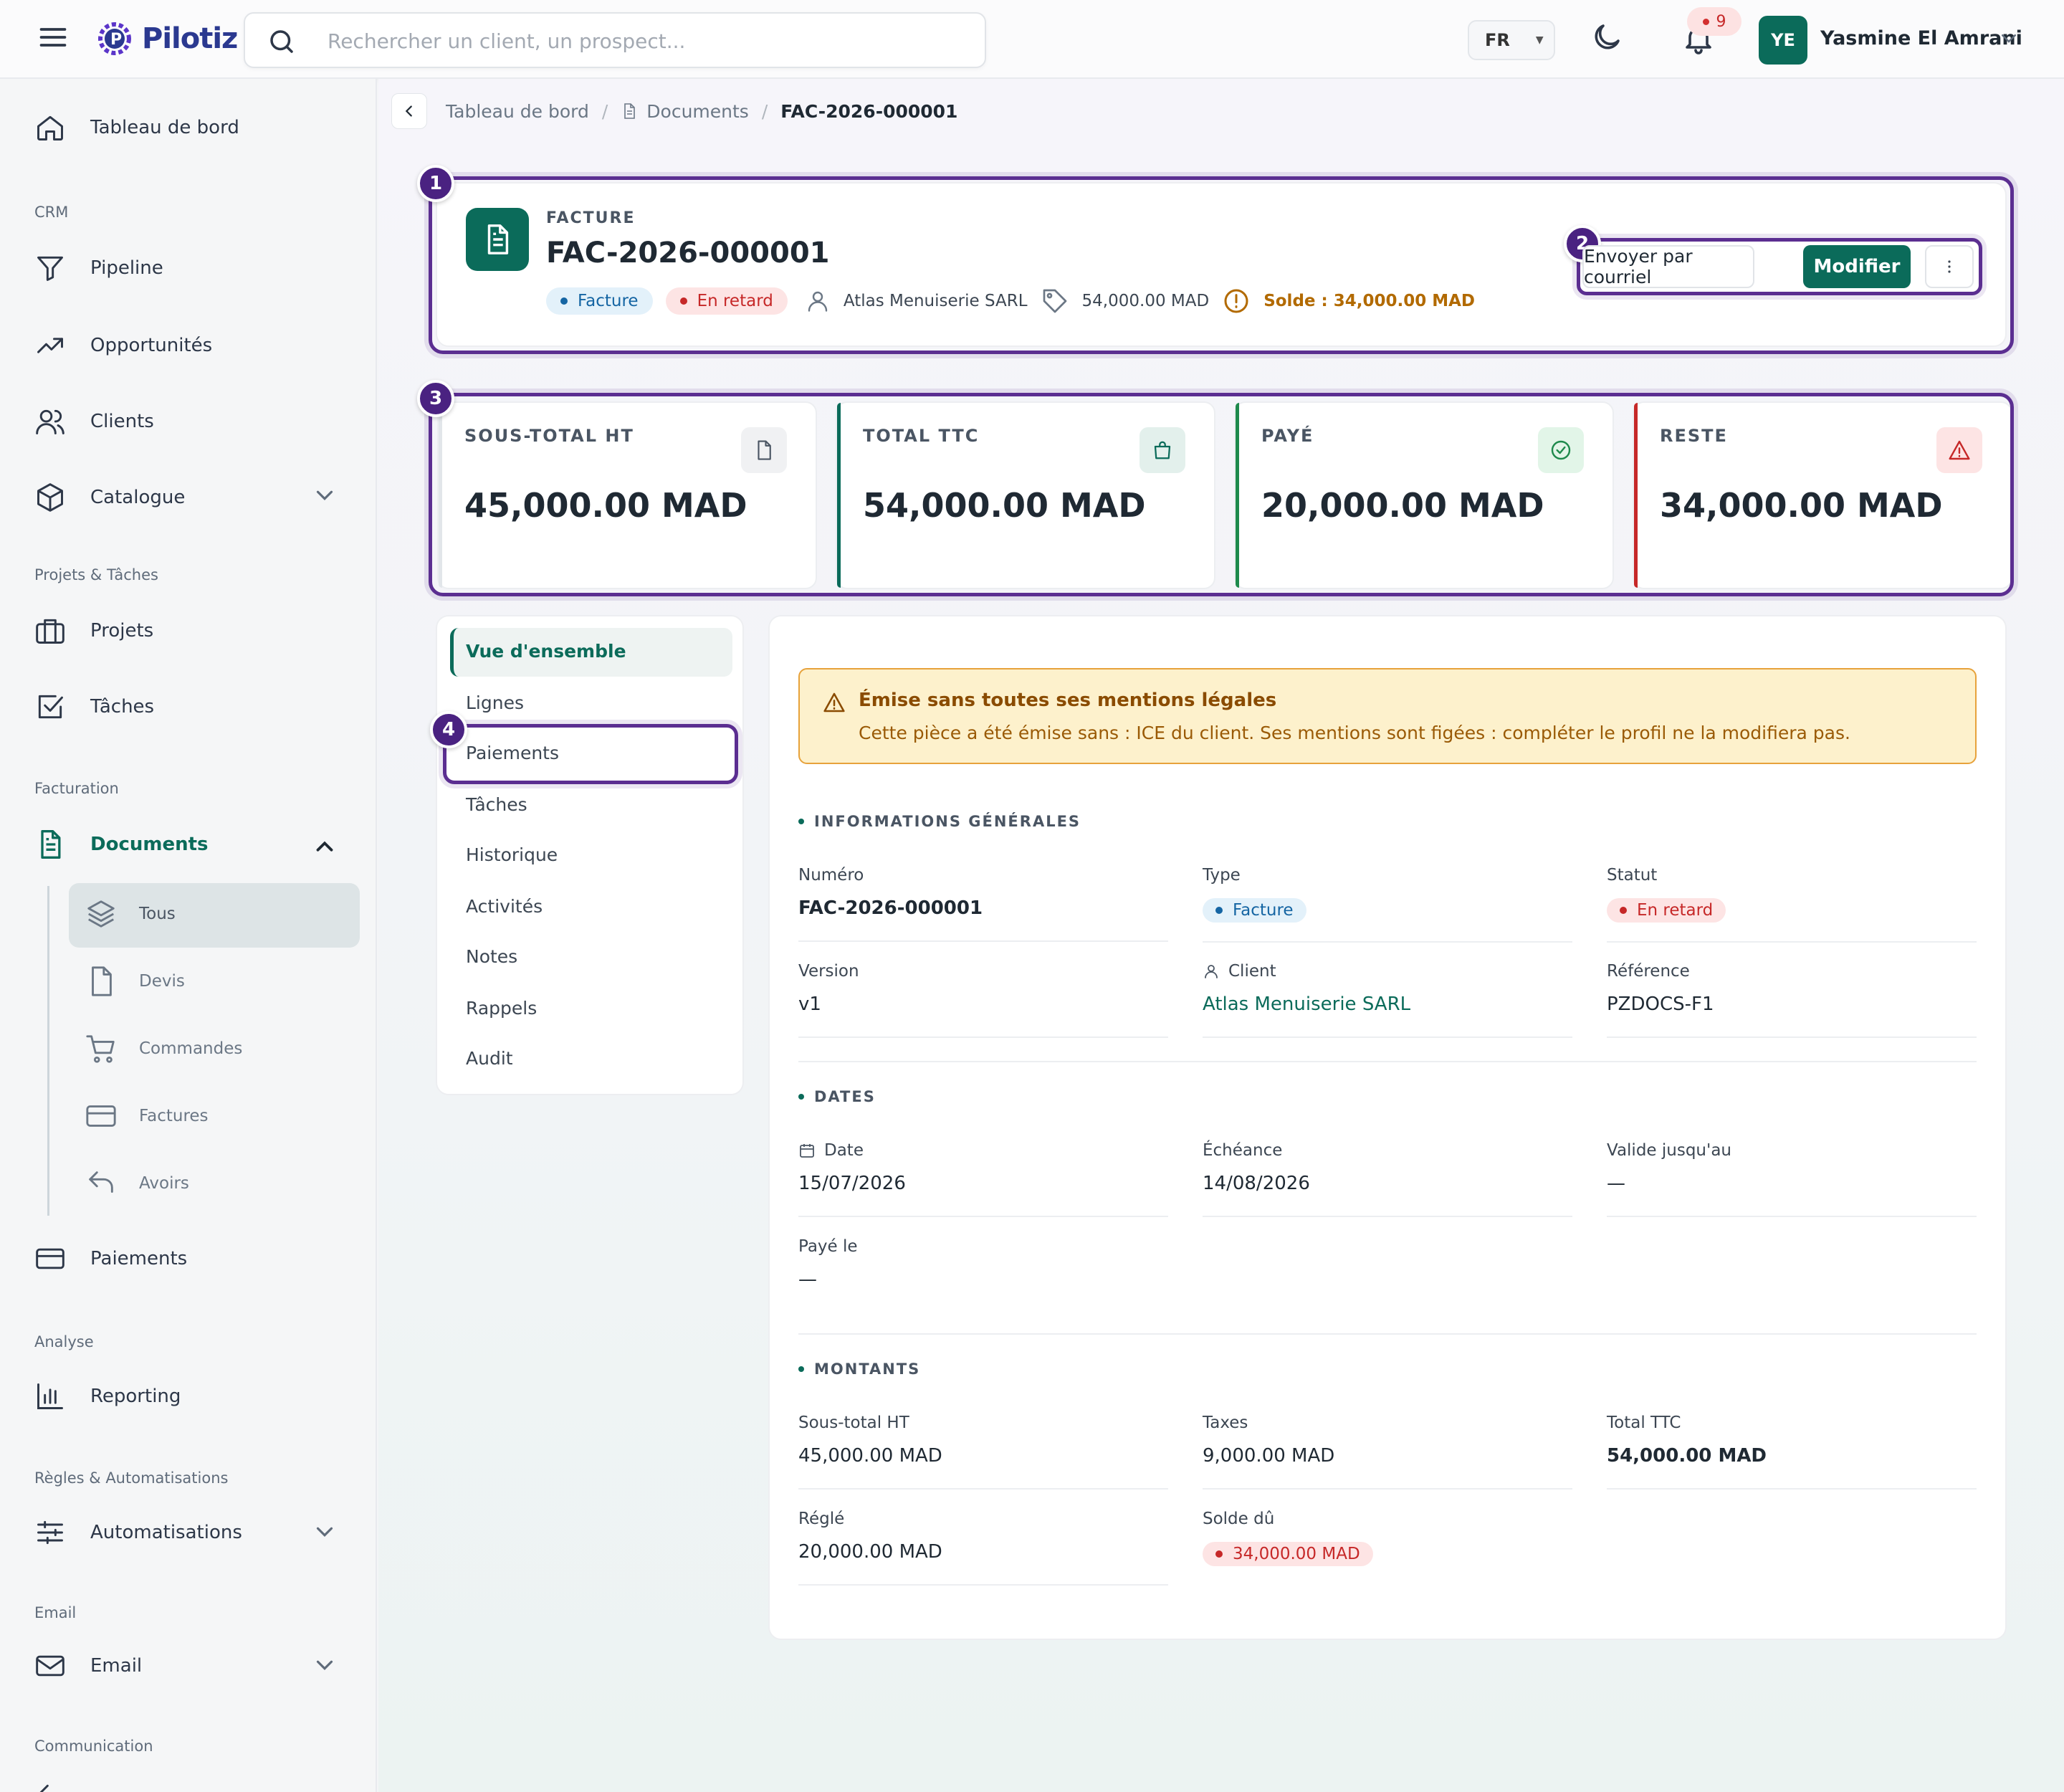  Describe the element at coordinates (1607, 37) in the screenshot. I see `dark-mode-toggle-icon` at that location.